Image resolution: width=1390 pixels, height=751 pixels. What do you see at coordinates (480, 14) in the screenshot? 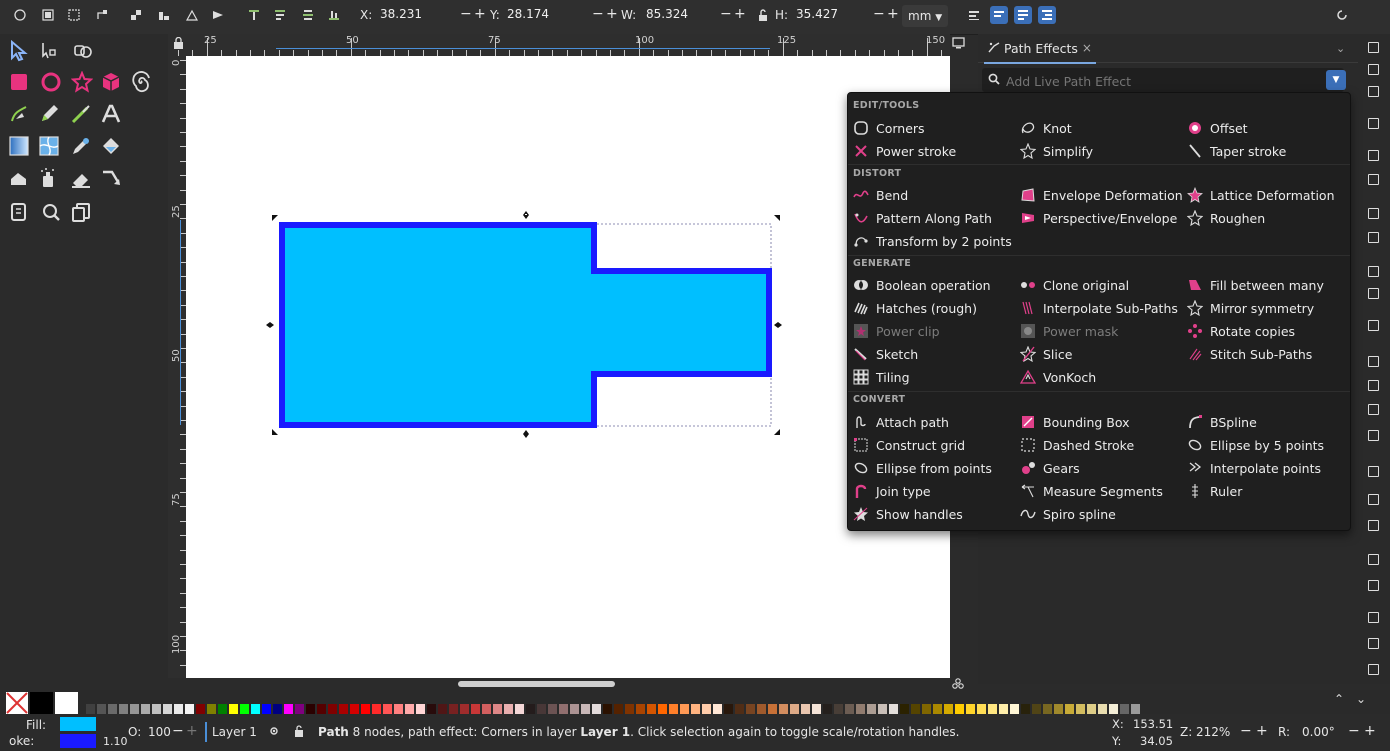
I see `x-increment-button: +` at bounding box center [480, 14].